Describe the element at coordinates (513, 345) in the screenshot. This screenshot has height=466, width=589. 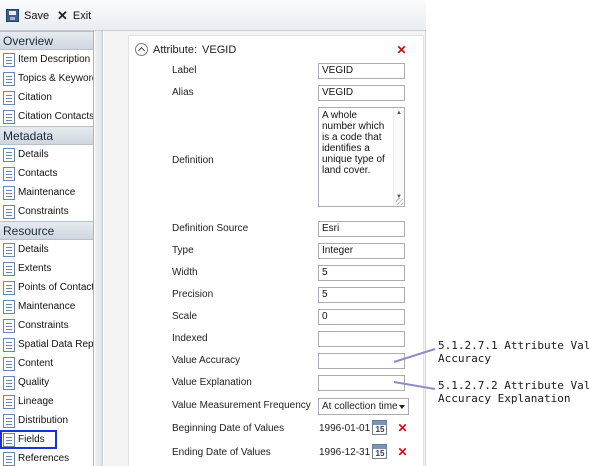
I see `annotation-line-text: 5.1.2.7.1 Attribute Value` at that location.